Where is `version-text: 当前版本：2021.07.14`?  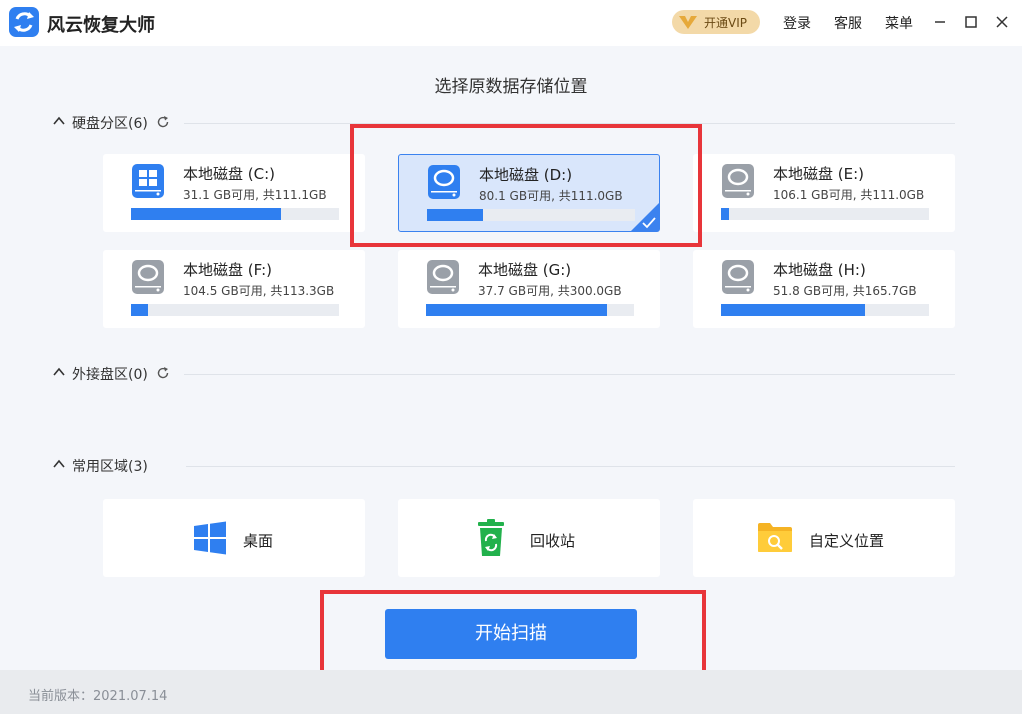 version-text: 当前版本：2021.07.14 is located at coordinates (98, 696).